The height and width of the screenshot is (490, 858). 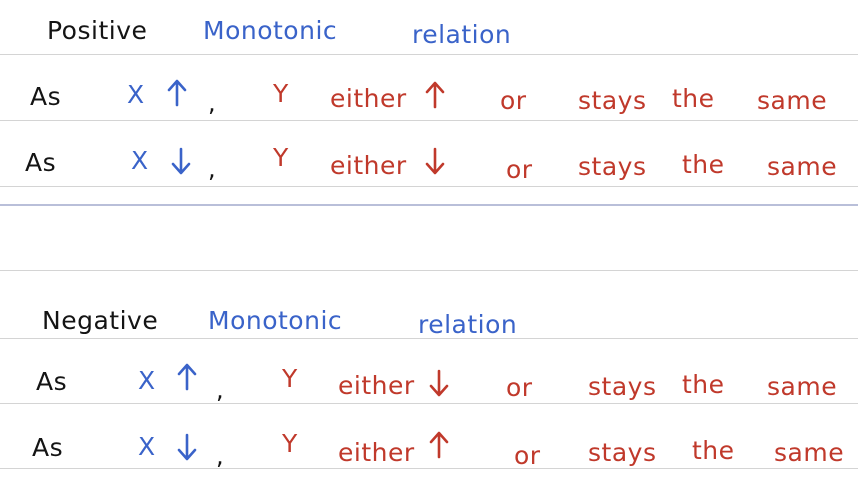 I want to click on title-word-negative: Negative, so click(x=100, y=320).